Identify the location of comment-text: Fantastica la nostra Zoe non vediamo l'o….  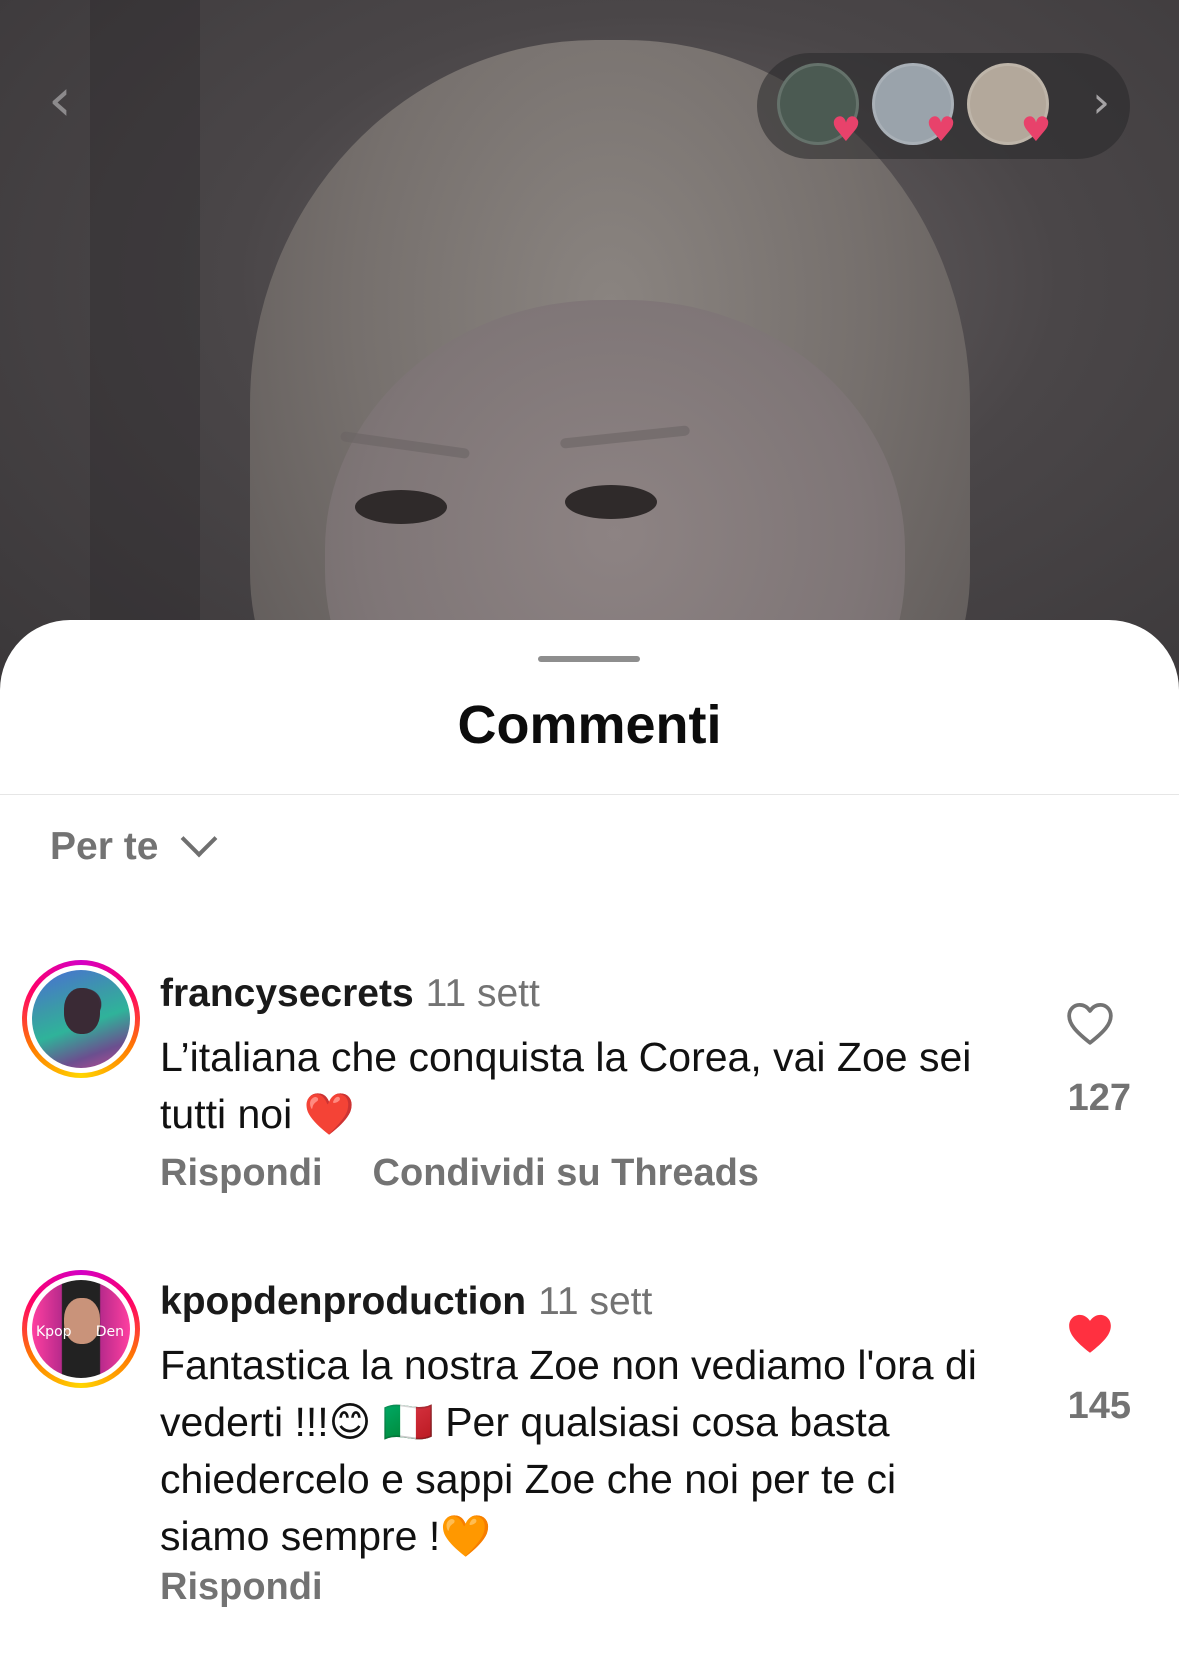
(568, 1450).